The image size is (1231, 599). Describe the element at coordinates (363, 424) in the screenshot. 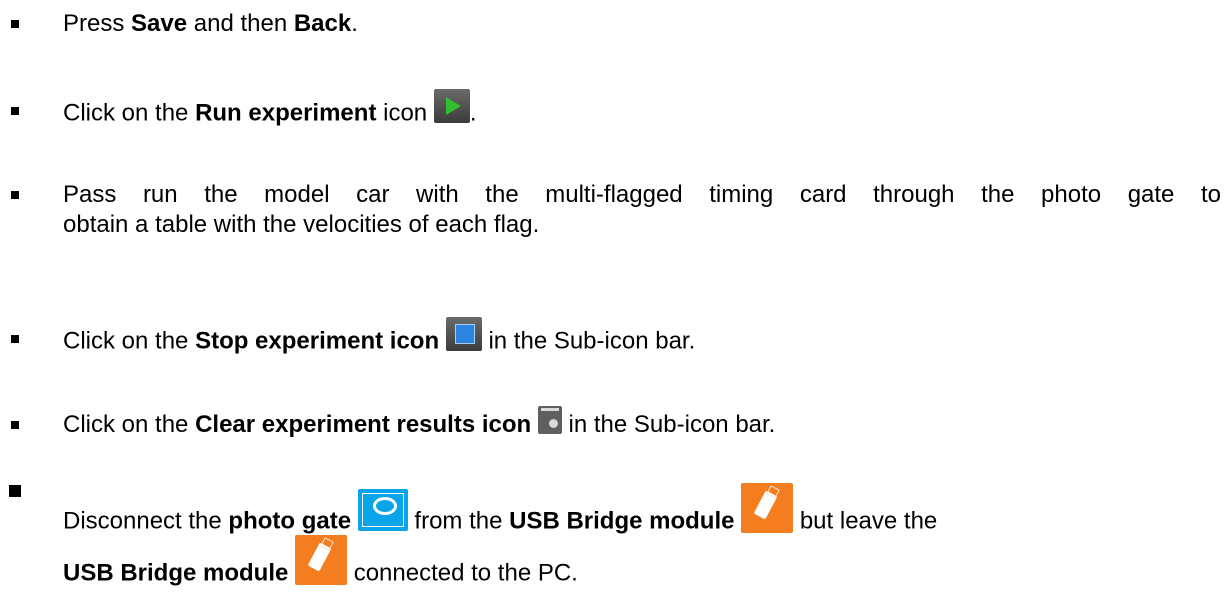

I see `clear-experiment-results-label: Clear experiment results icon` at that location.